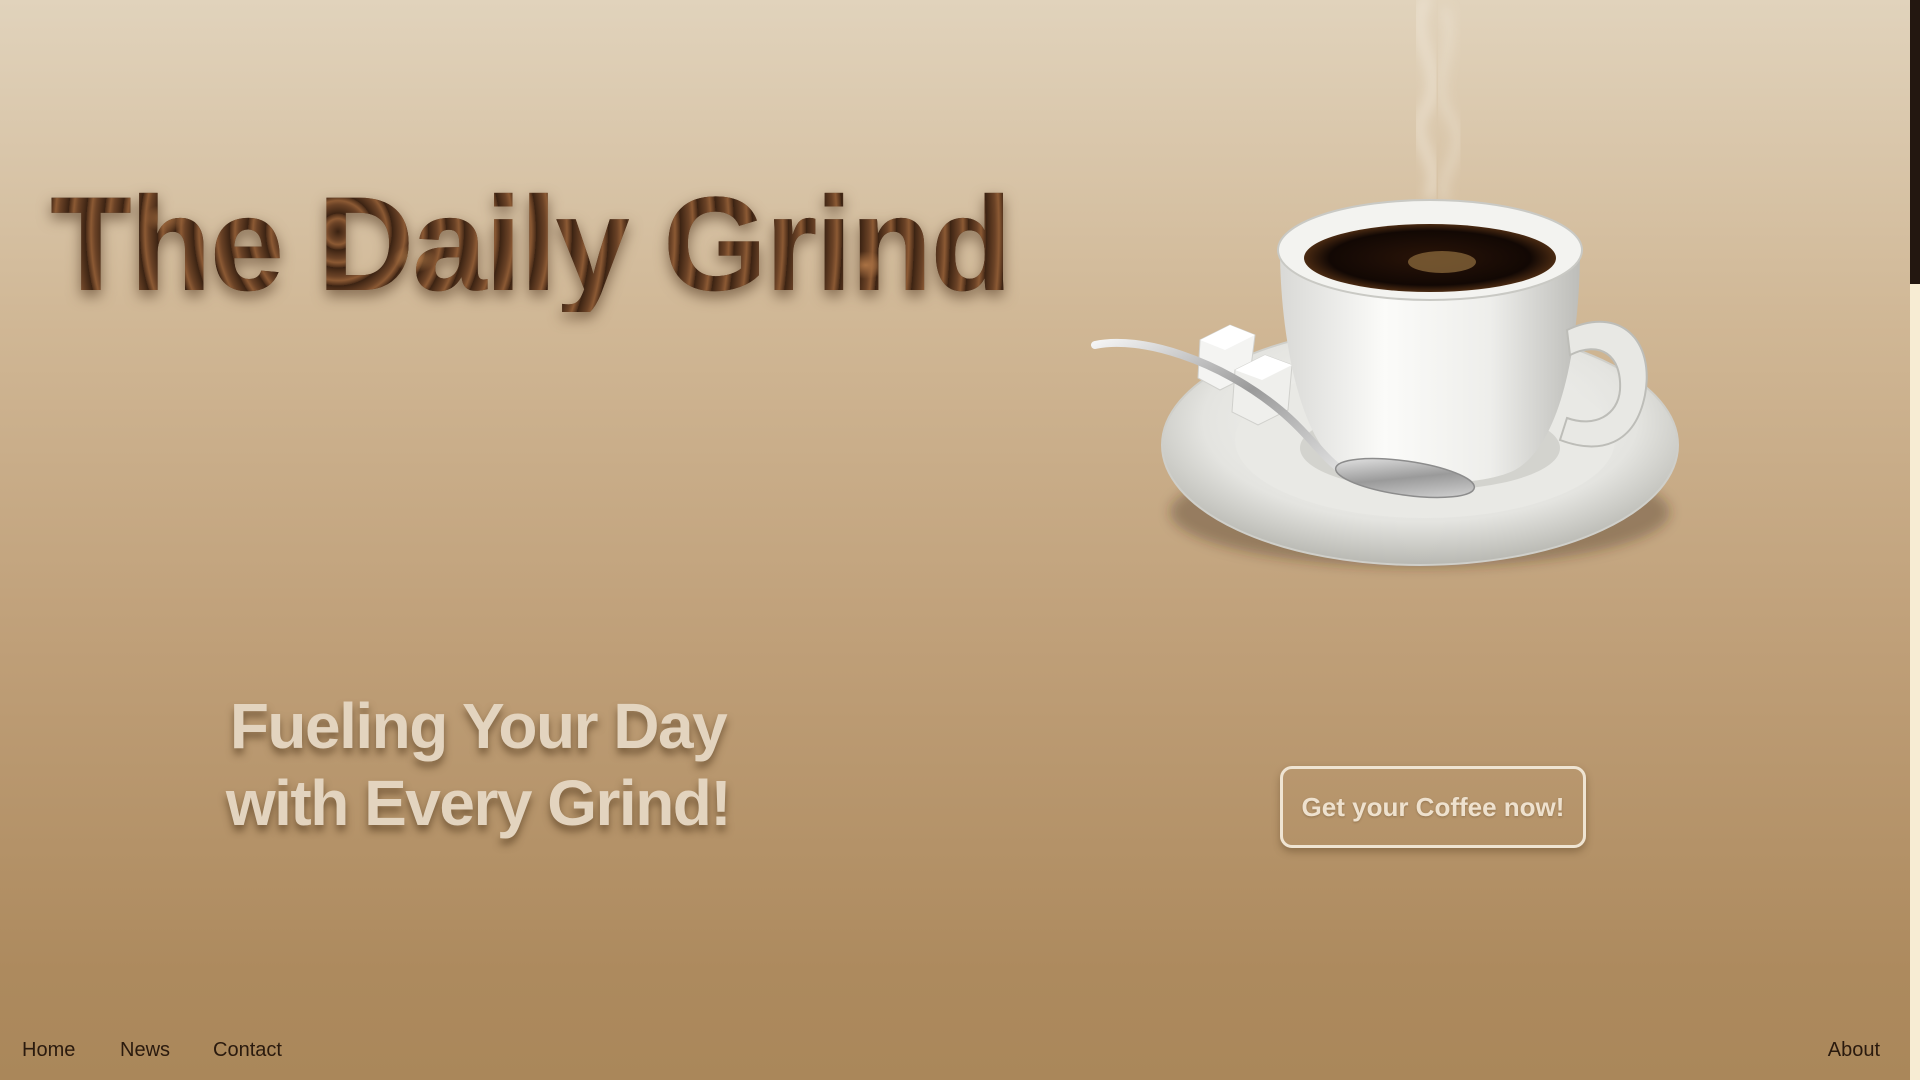 Image resolution: width=1920 pixels, height=1080 pixels. I want to click on tagline-line-2: with Every Grind!, so click(478, 803).